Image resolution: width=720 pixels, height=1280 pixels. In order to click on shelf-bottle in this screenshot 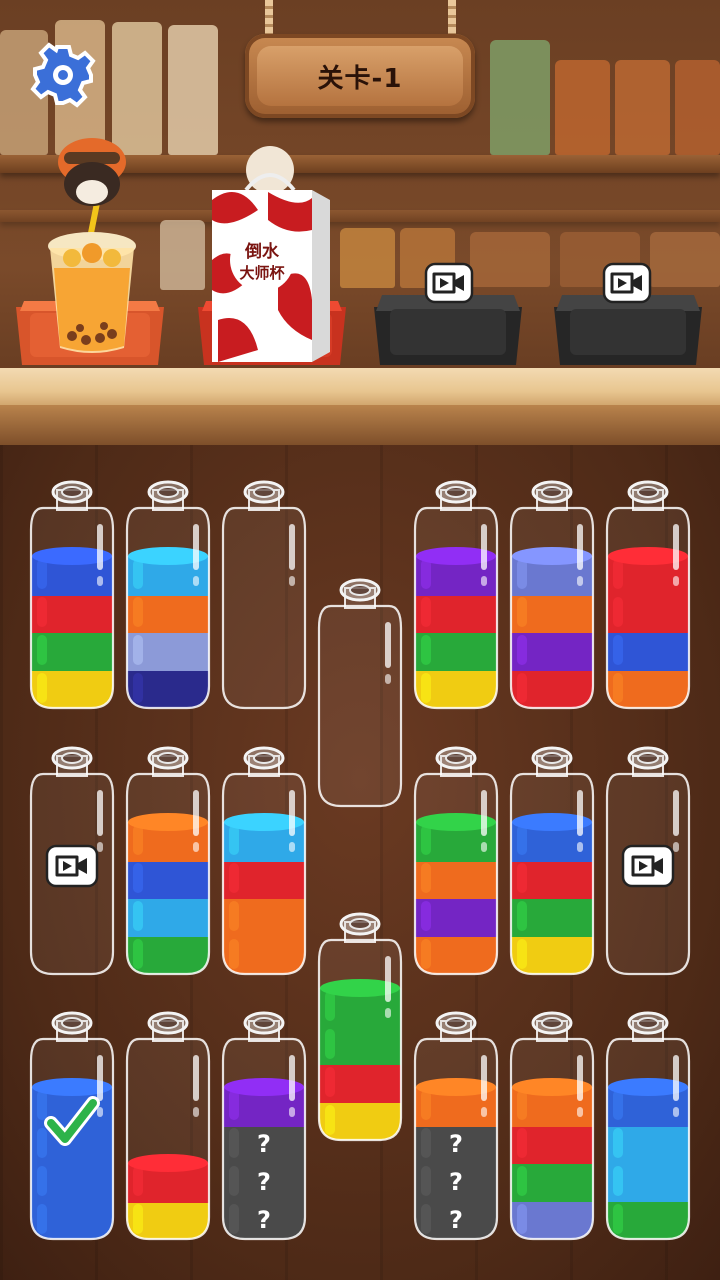, I will do `click(182, 255)`.